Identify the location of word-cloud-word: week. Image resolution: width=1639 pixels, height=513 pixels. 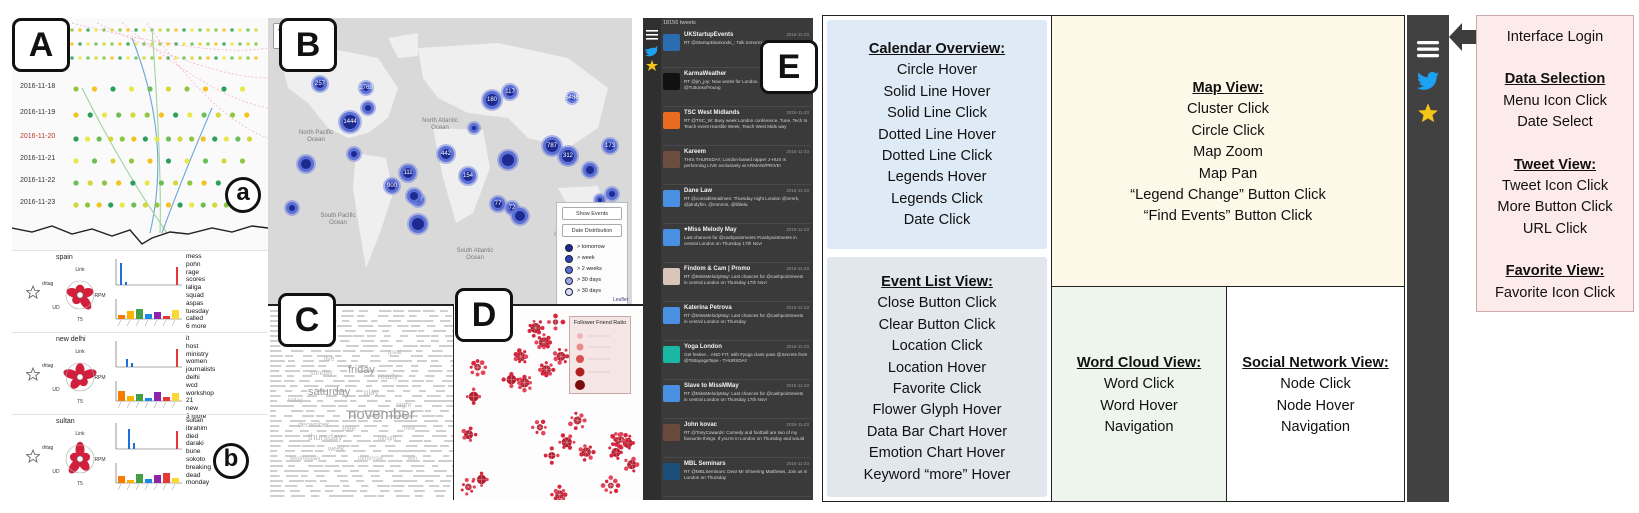
(336, 449).